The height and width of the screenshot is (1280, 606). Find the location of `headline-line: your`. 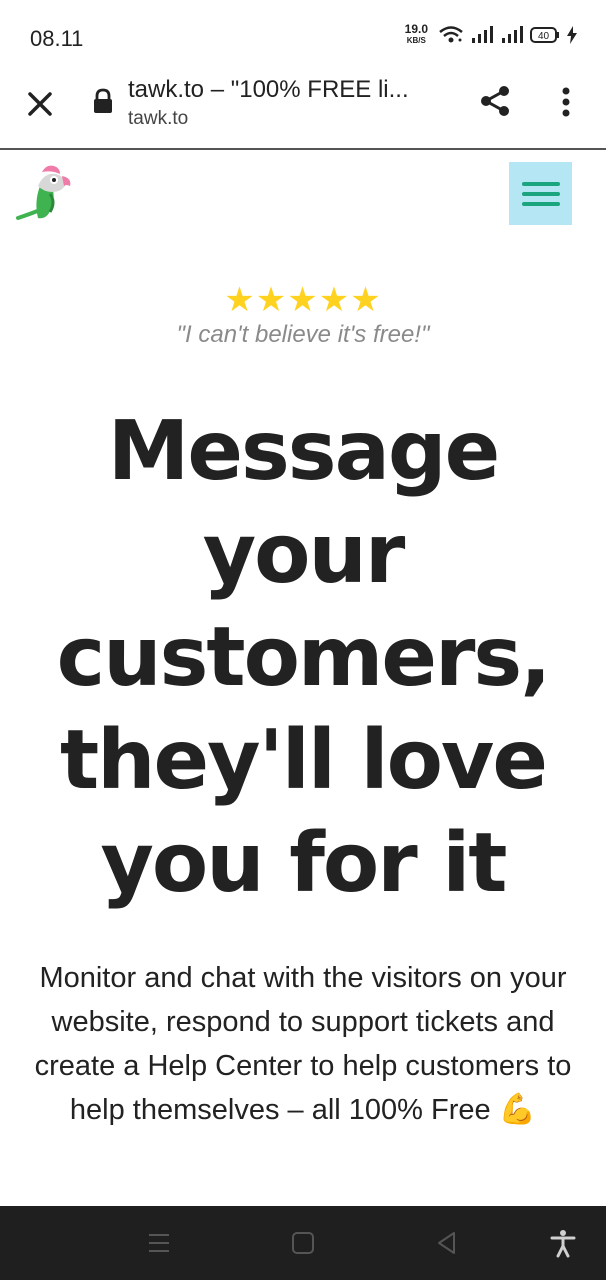

headline-line: your is located at coordinates (304, 554).